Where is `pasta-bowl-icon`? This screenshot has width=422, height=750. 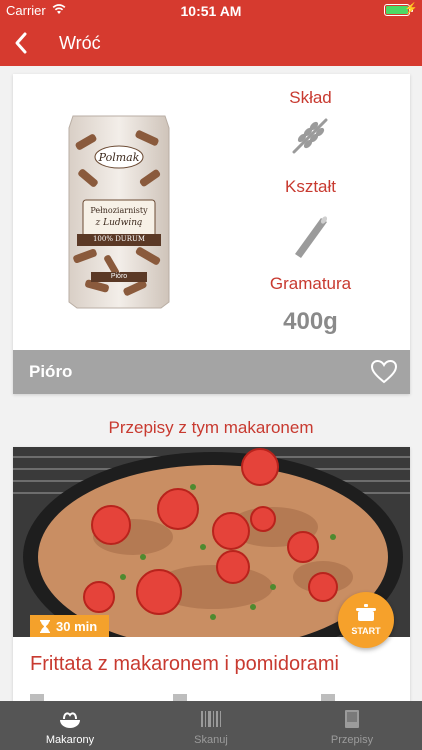 pasta-bowl-icon is located at coordinates (70, 720).